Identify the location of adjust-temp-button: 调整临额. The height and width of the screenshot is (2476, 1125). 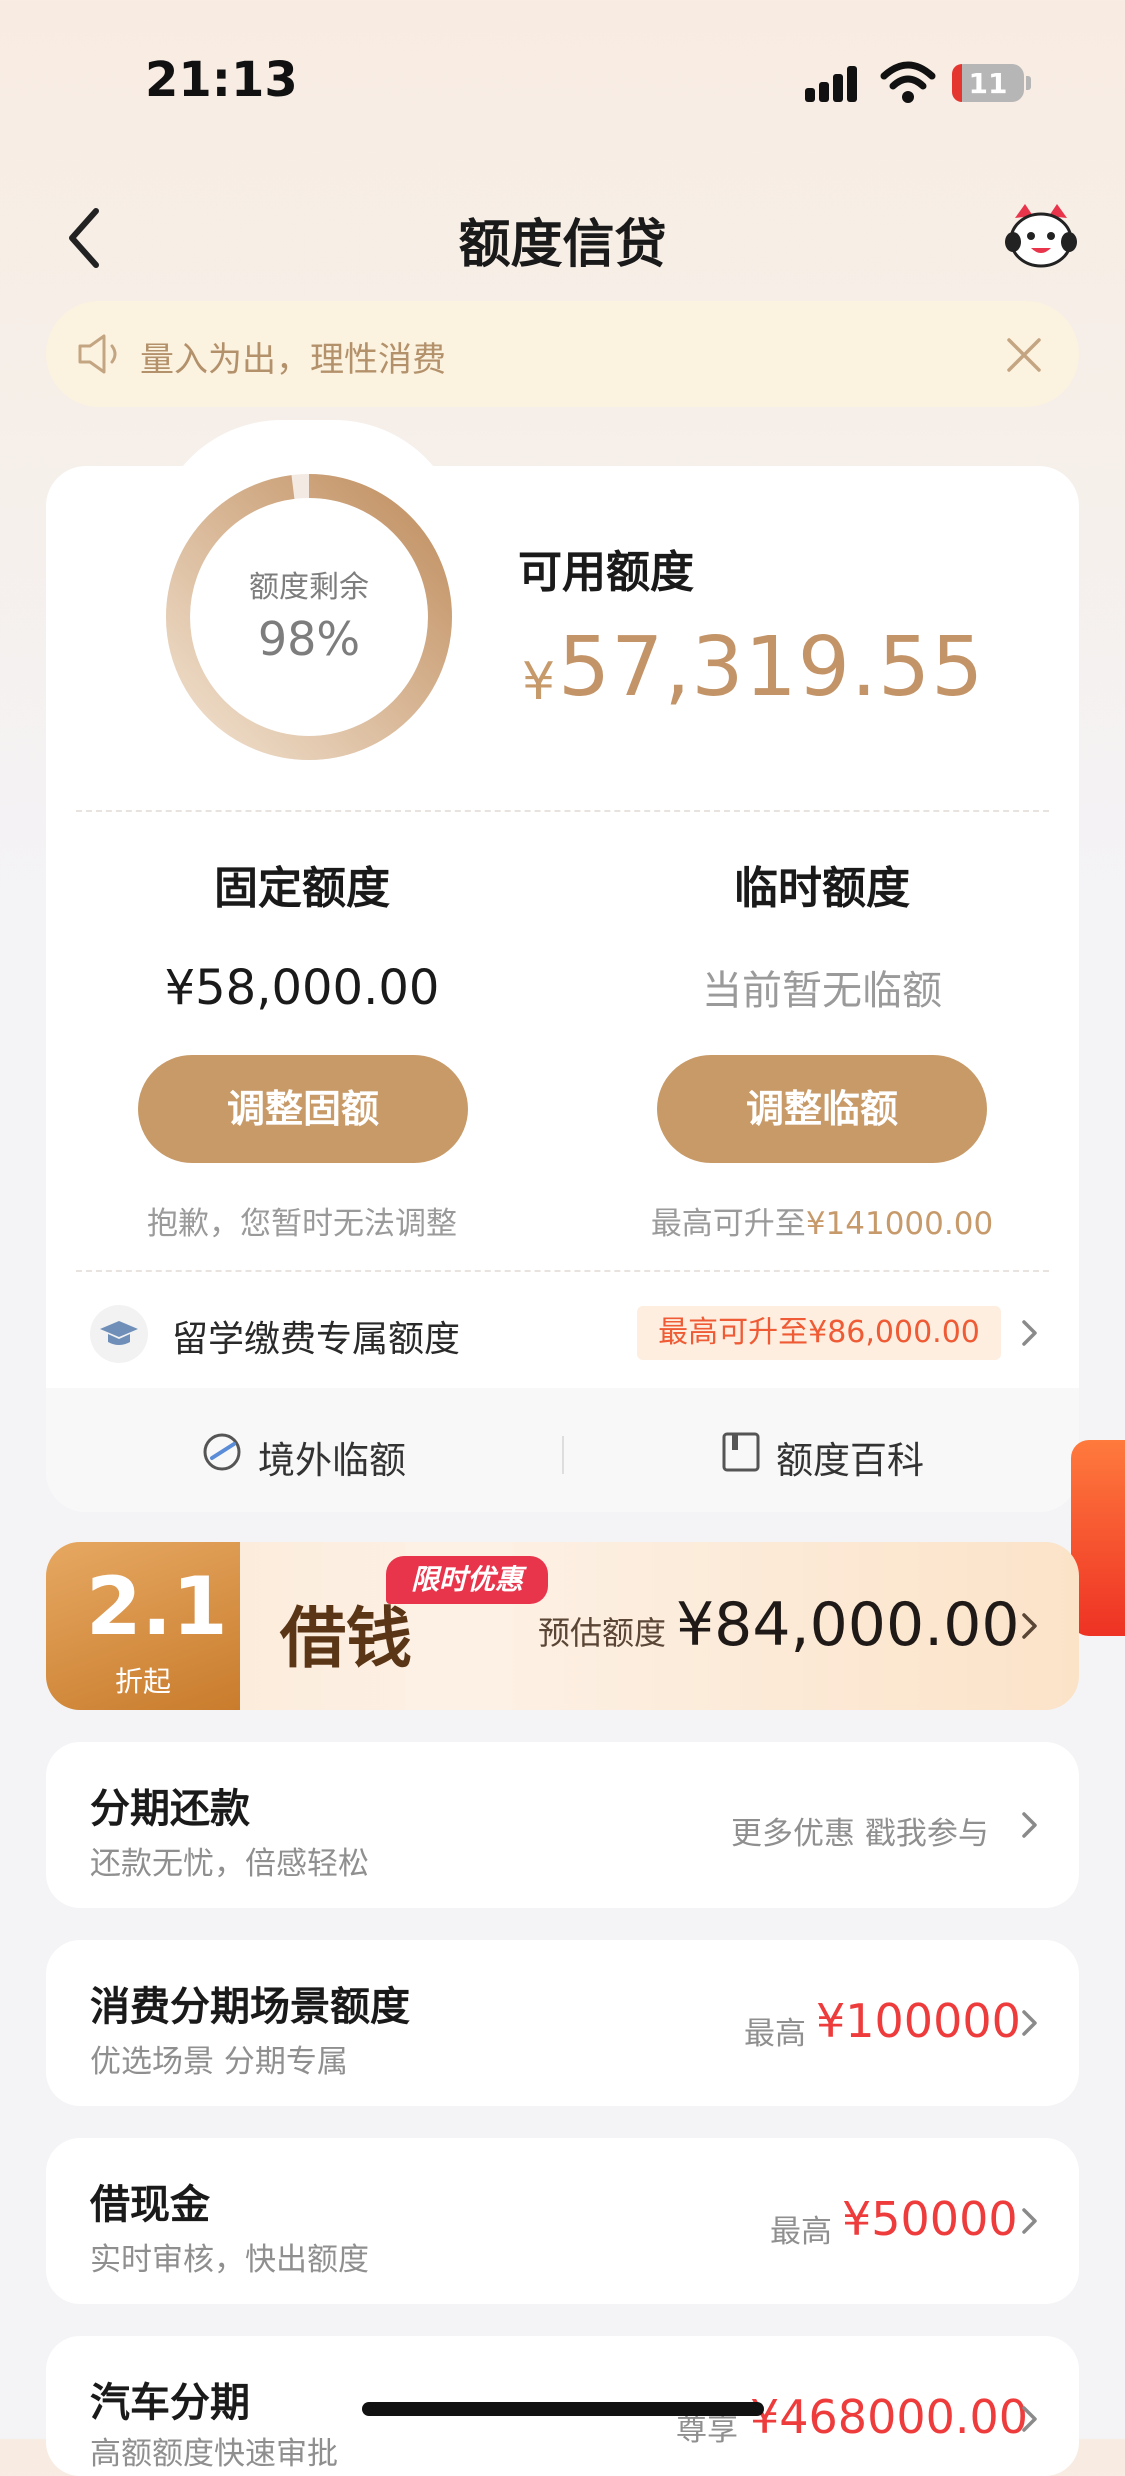
(822, 1109).